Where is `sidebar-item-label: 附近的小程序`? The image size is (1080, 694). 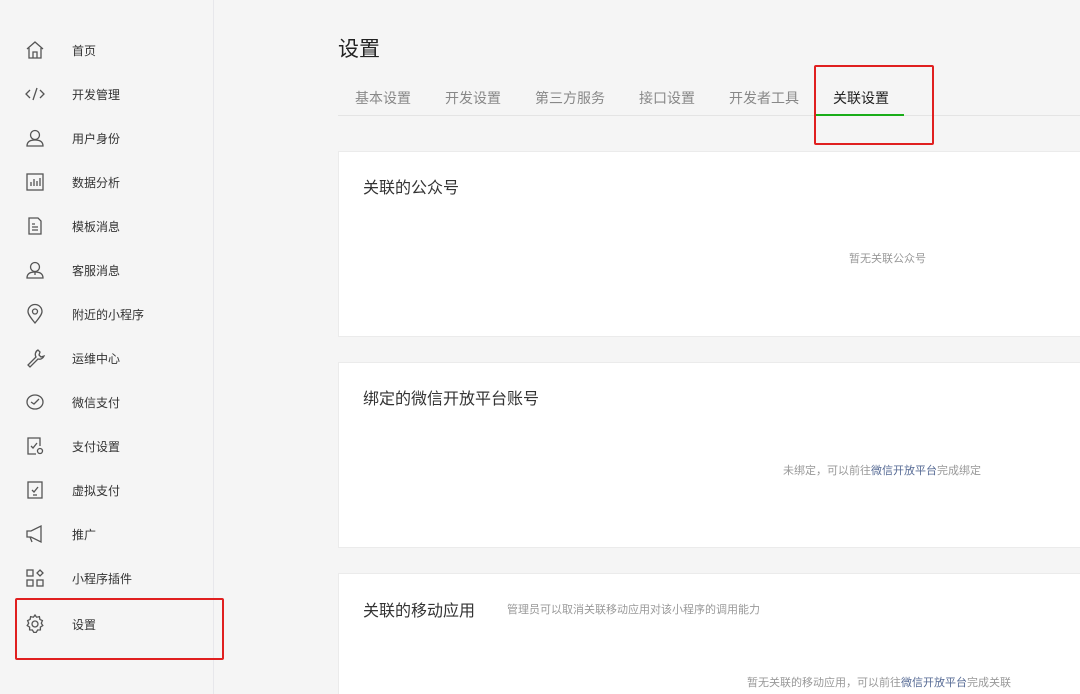 sidebar-item-label: 附近的小程序 is located at coordinates (108, 314).